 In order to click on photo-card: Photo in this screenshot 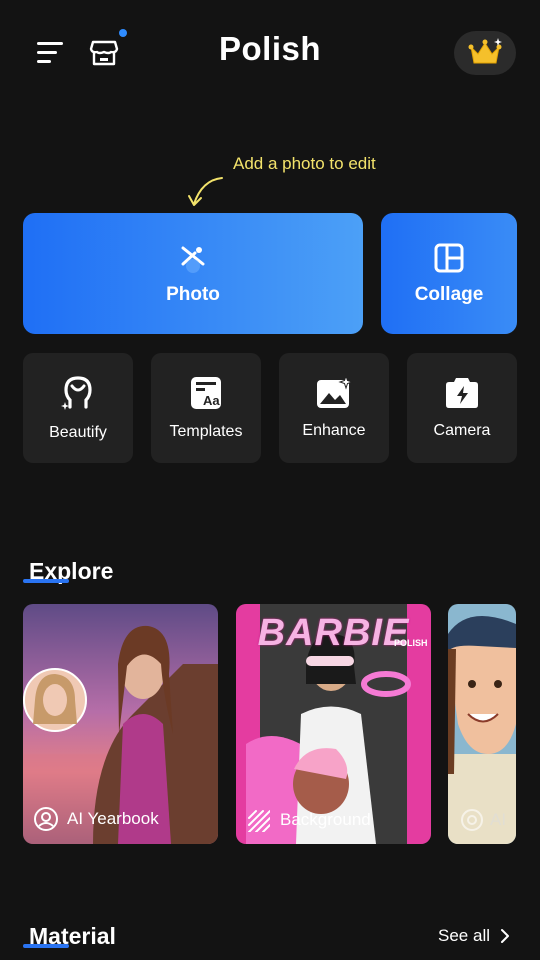, I will do `click(193, 273)`.